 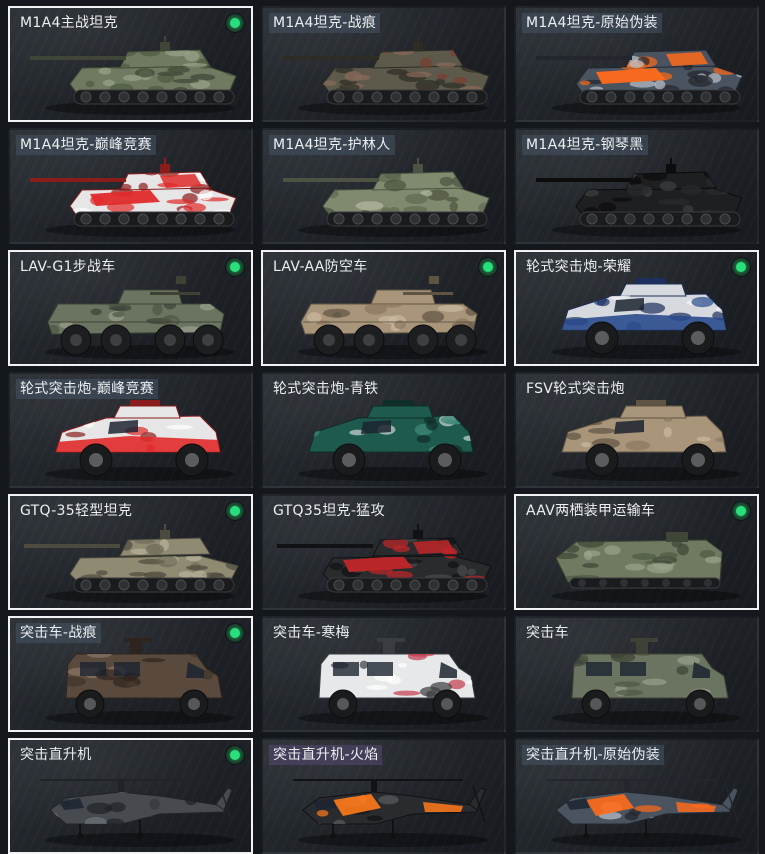 I want to click on vehicle-card: GTQ35坦克-猛攻, so click(x=383, y=552).